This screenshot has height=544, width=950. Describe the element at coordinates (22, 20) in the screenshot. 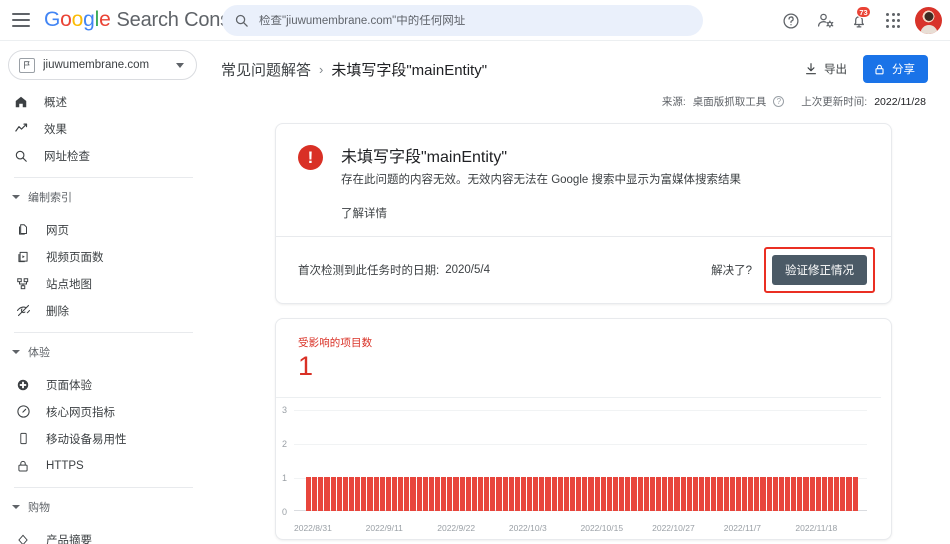

I see `hamburger-menu-icon` at that location.